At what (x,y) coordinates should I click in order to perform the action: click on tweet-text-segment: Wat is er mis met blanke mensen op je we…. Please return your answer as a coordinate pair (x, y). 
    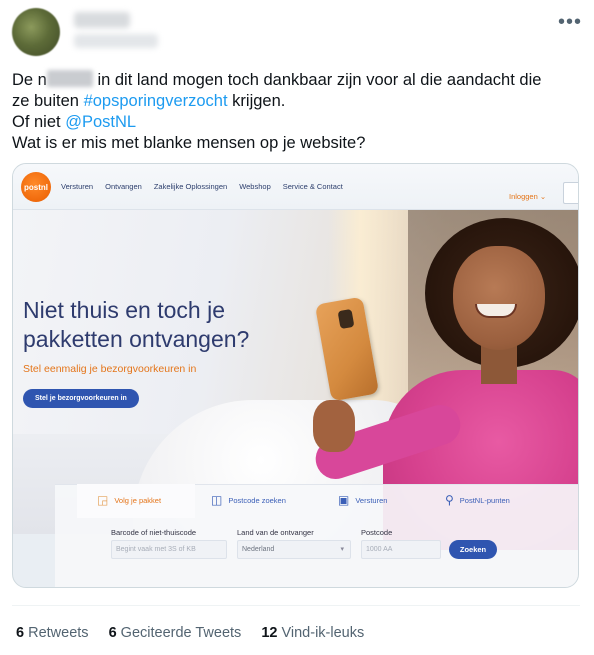
    Looking at the image, I should click on (189, 143).